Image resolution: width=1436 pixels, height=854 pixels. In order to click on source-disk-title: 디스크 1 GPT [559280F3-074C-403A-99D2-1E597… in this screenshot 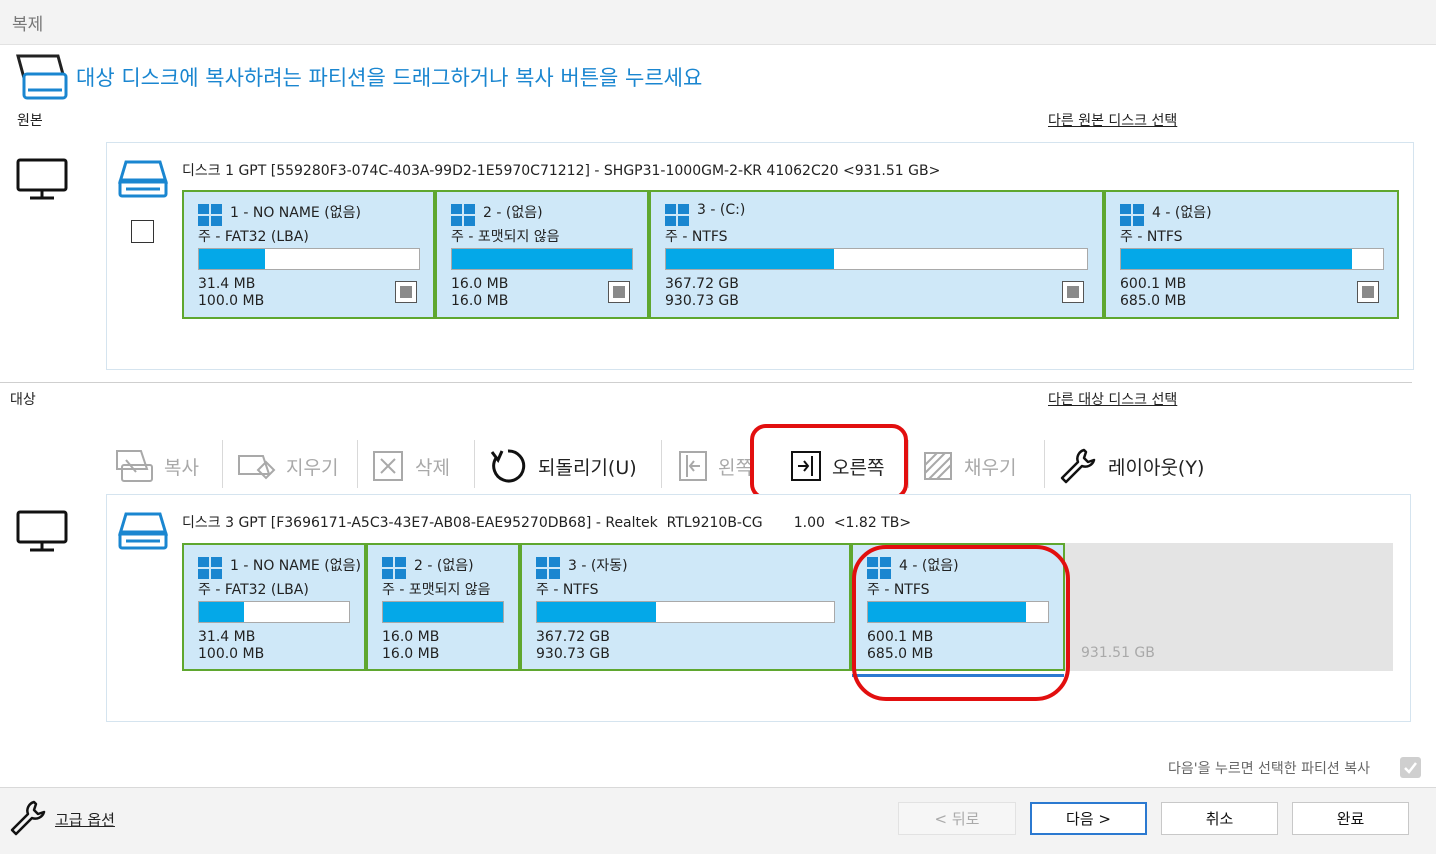, I will do `click(561, 171)`.